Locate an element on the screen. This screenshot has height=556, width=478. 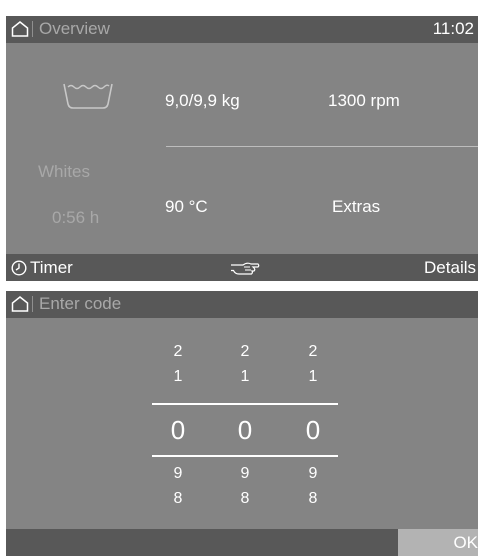
code-footer: OK is located at coordinates (242, 542).